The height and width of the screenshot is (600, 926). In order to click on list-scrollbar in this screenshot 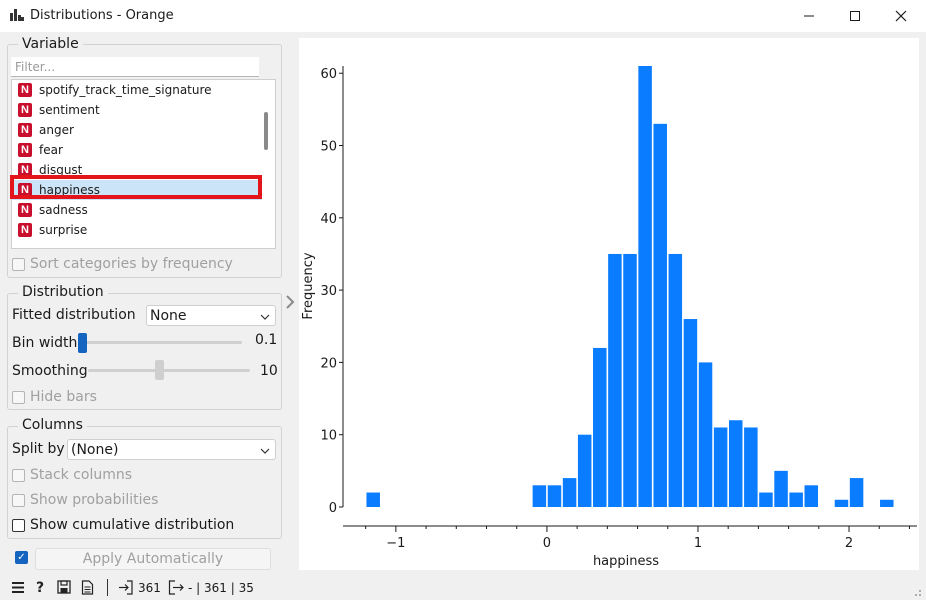, I will do `click(266, 131)`.